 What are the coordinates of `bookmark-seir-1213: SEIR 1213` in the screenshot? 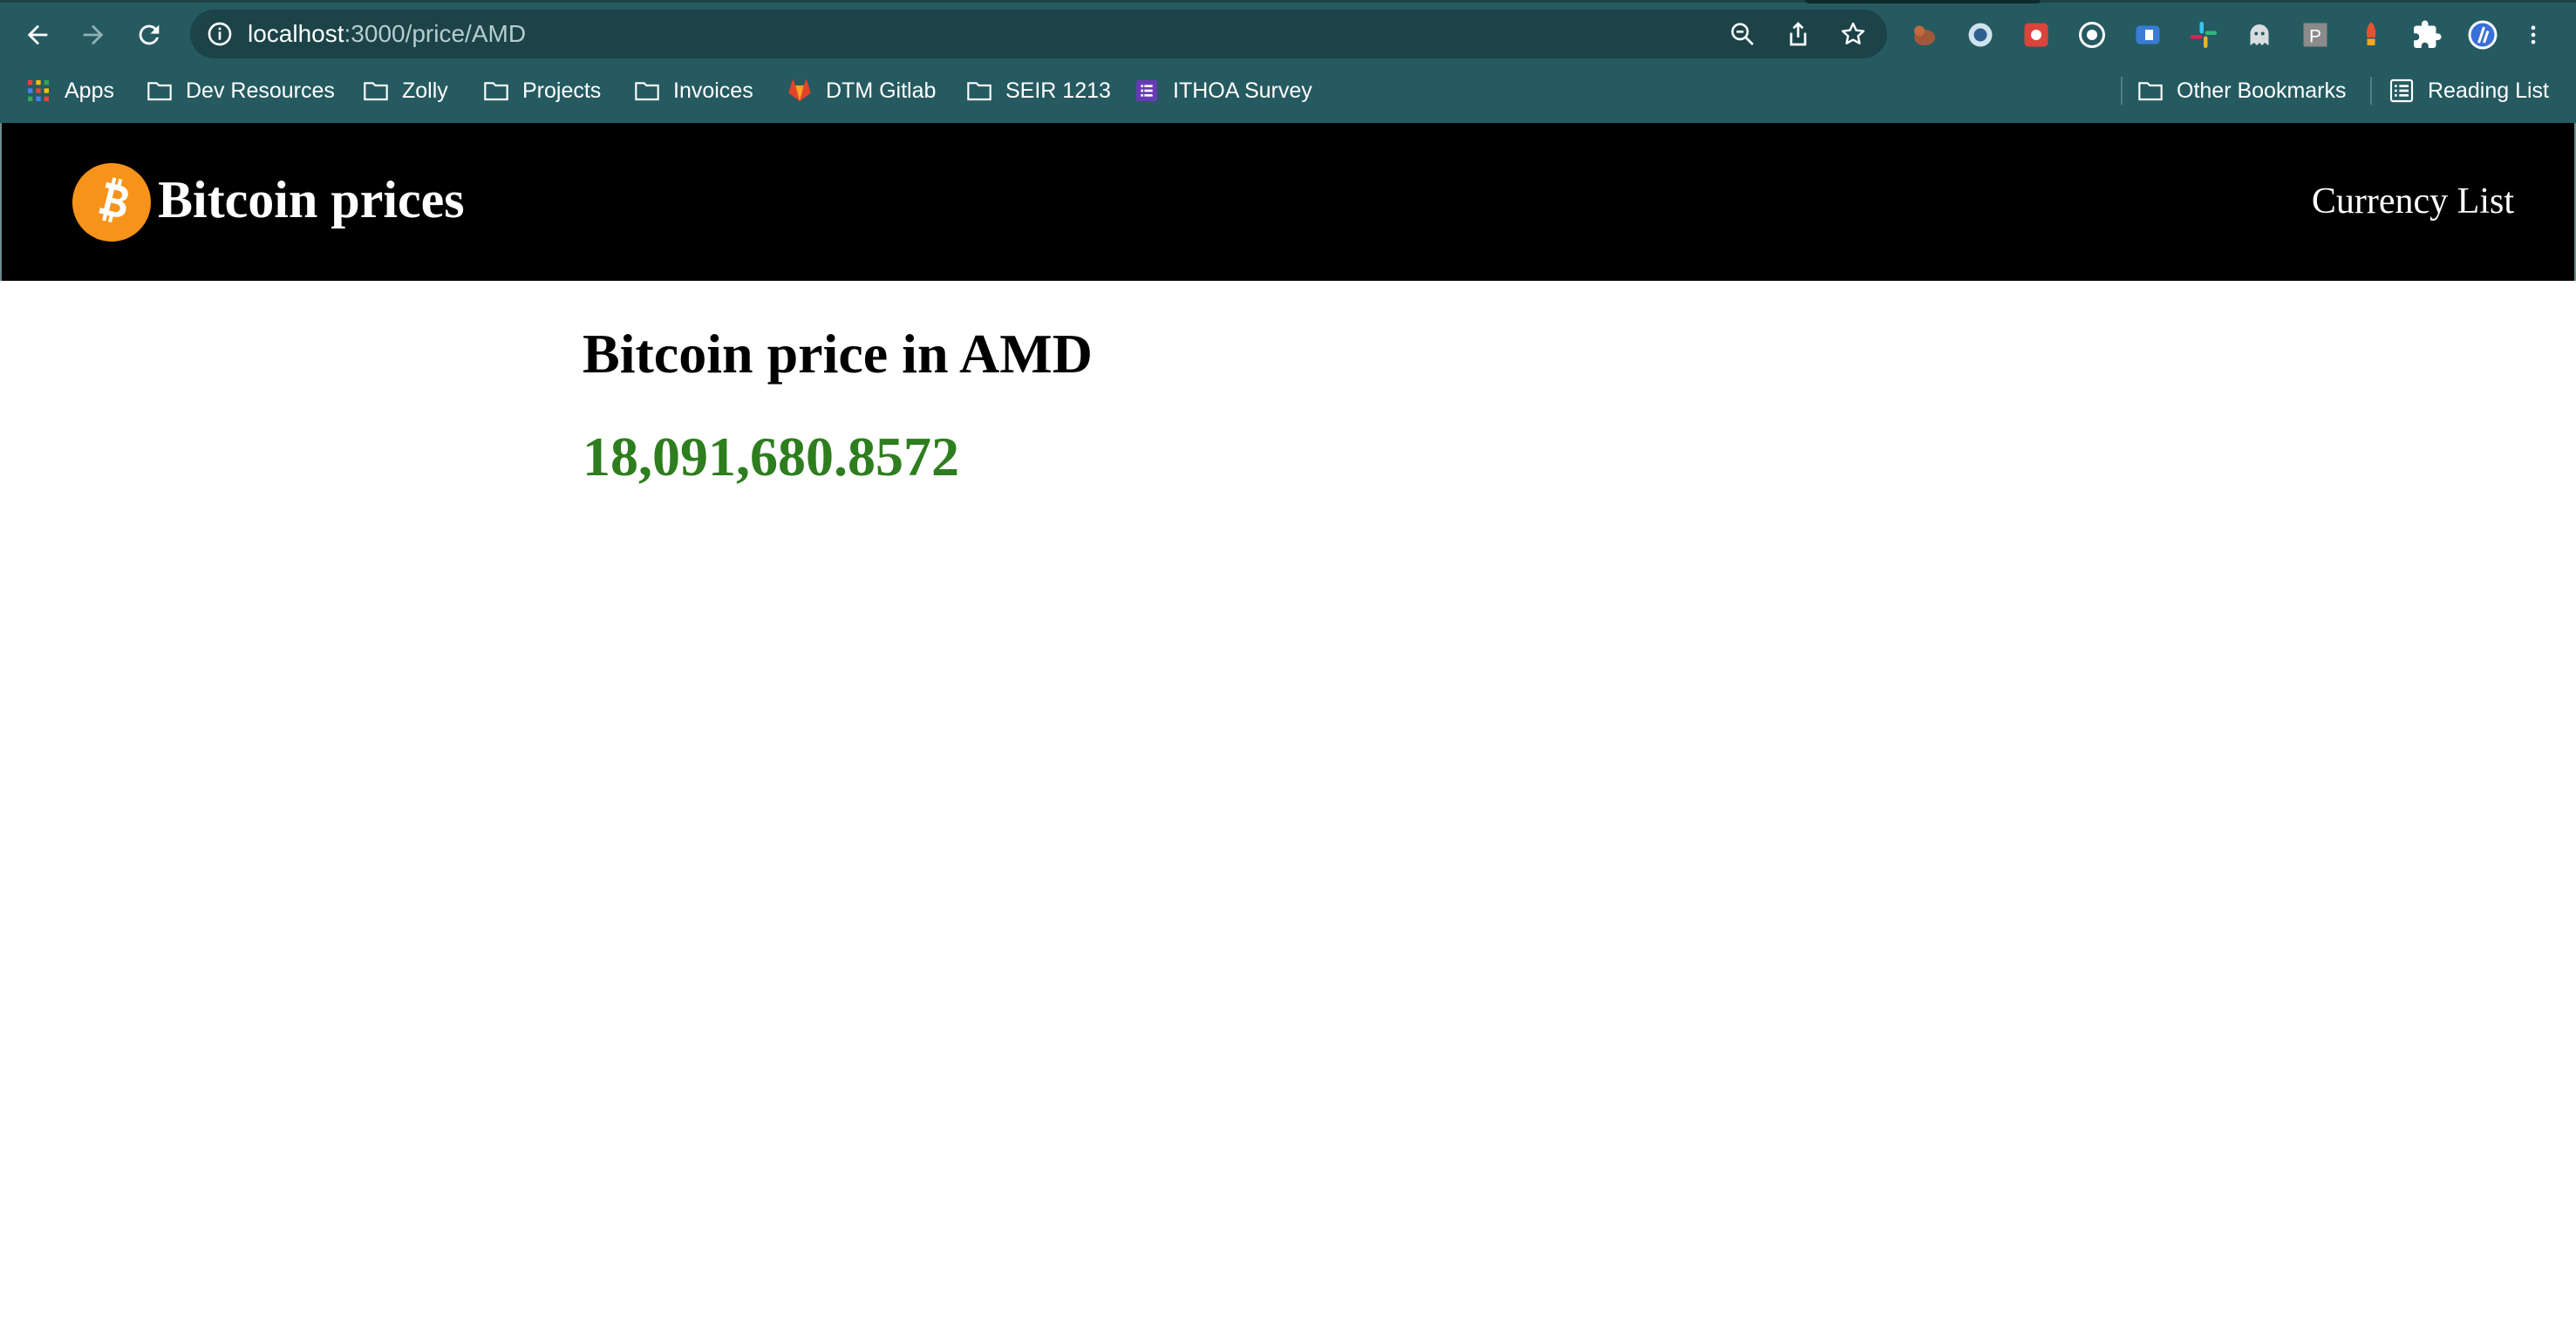 It's located at (1038, 91).